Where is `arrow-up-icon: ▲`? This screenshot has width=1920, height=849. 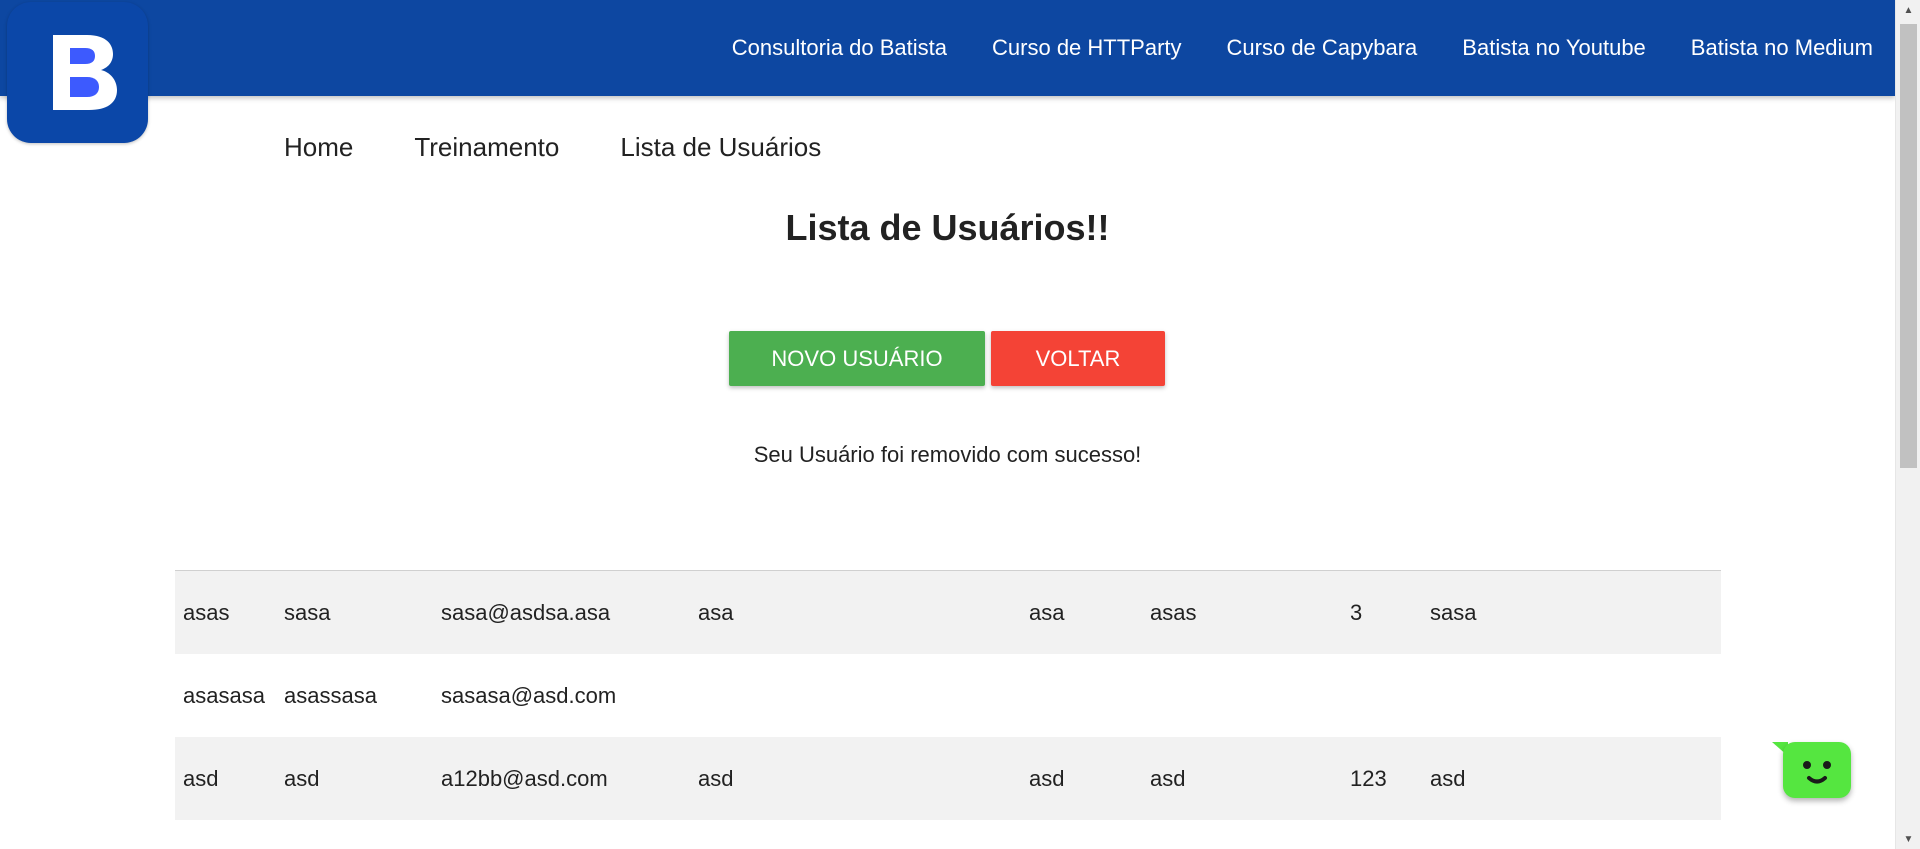 arrow-up-icon: ▲ is located at coordinates (1908, 10).